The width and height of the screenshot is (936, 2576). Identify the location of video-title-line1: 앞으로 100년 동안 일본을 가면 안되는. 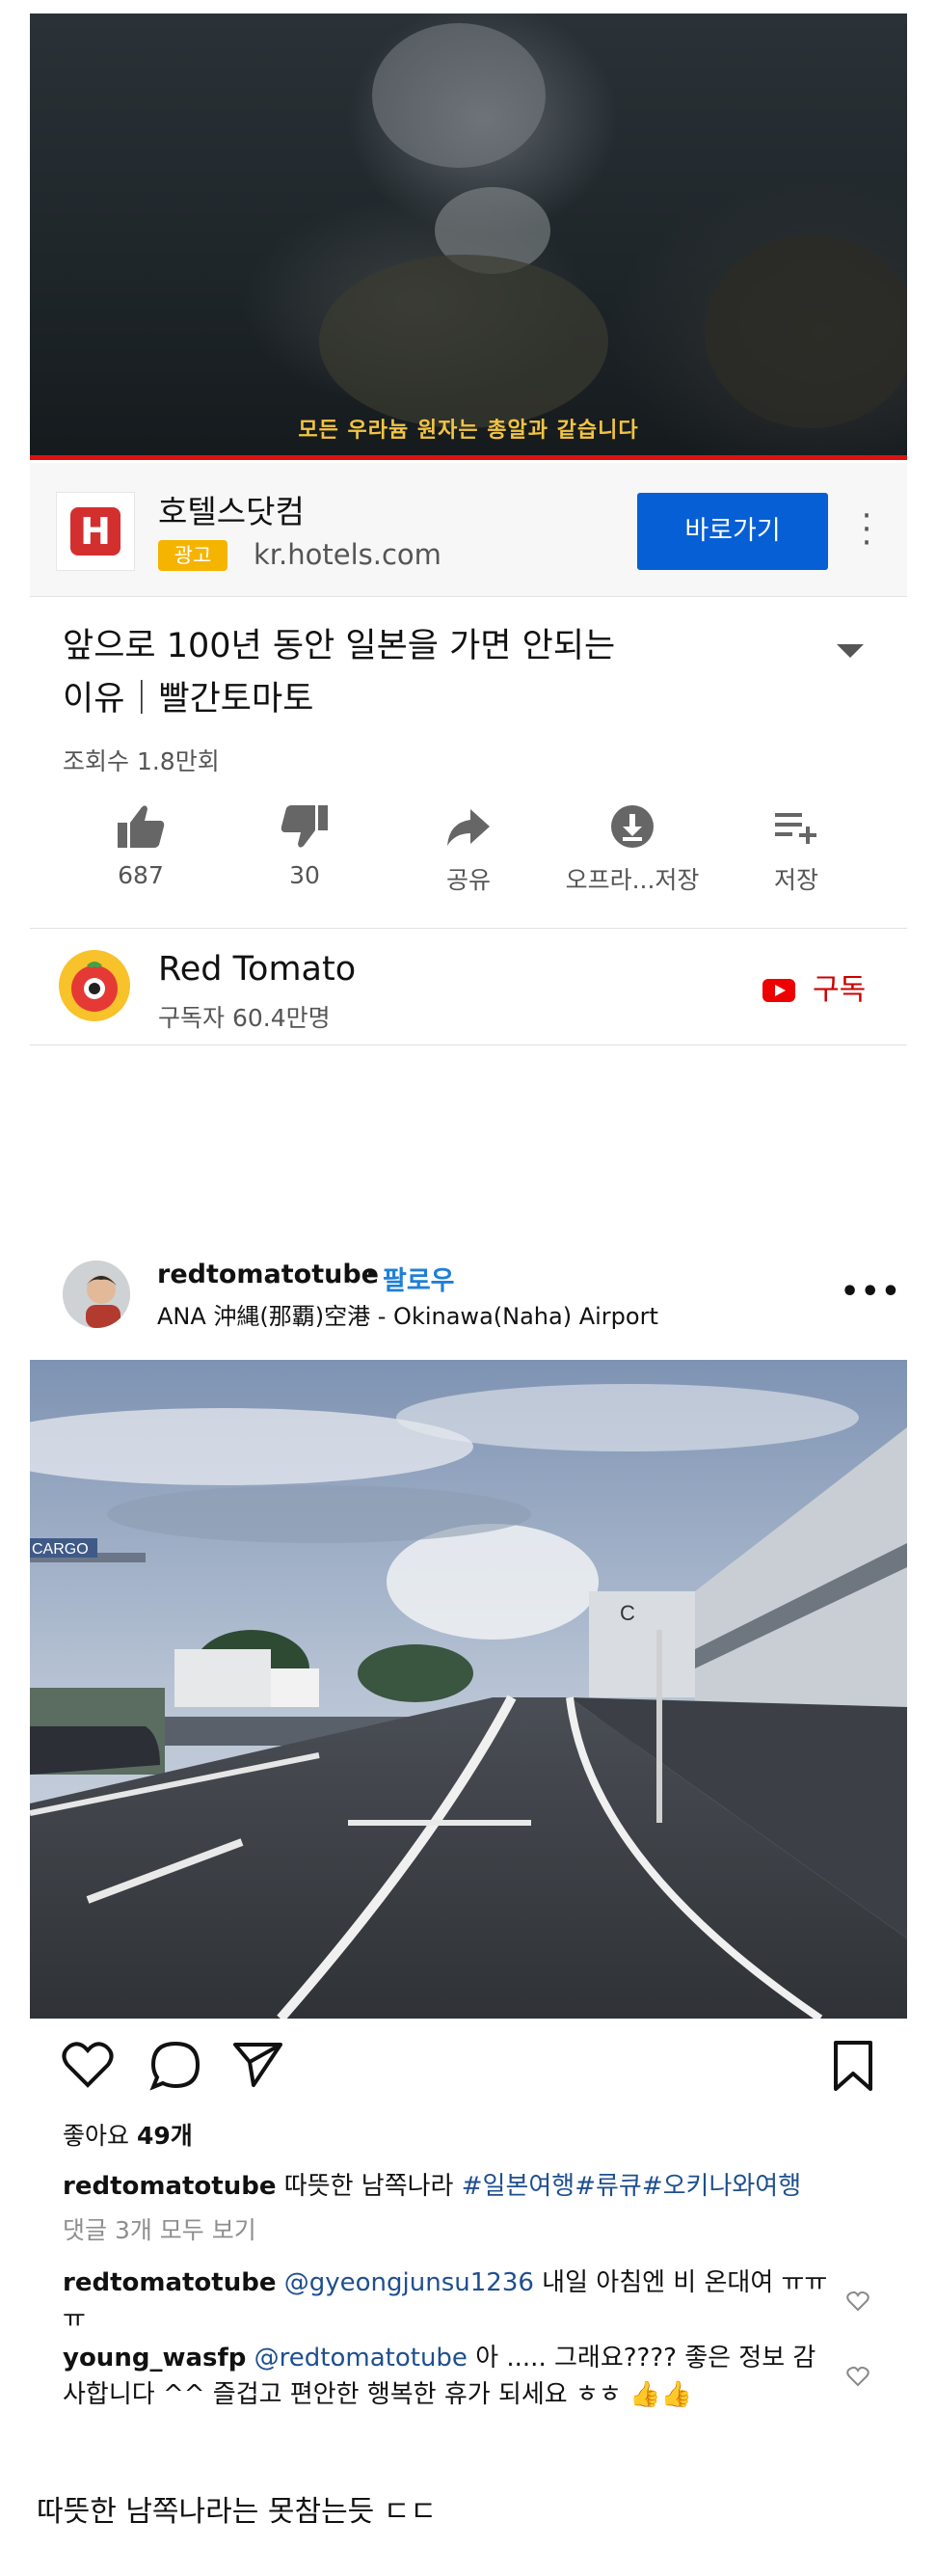
(339, 646).